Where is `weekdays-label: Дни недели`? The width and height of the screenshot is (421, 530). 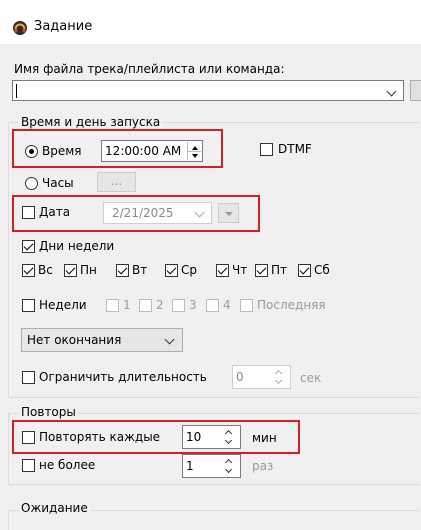
weekdays-label: Дни недели is located at coordinates (77, 246).